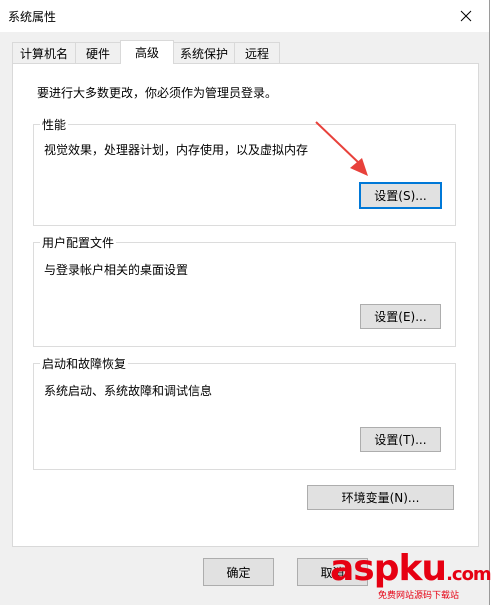 This screenshot has height=605, width=493. I want to click on tab-label: 远程, so click(256, 53).